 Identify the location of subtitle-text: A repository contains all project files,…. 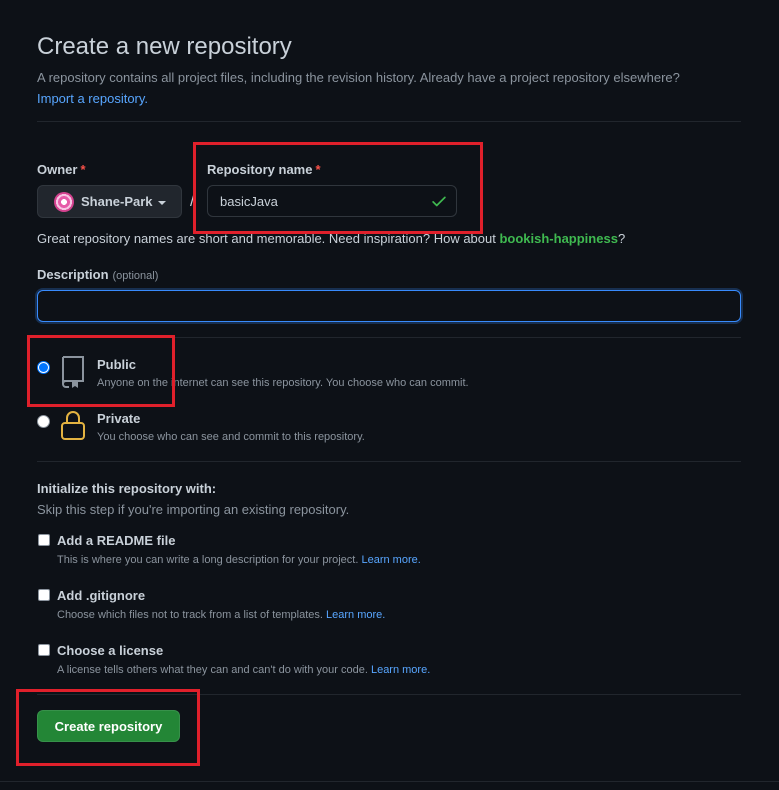
(358, 77).